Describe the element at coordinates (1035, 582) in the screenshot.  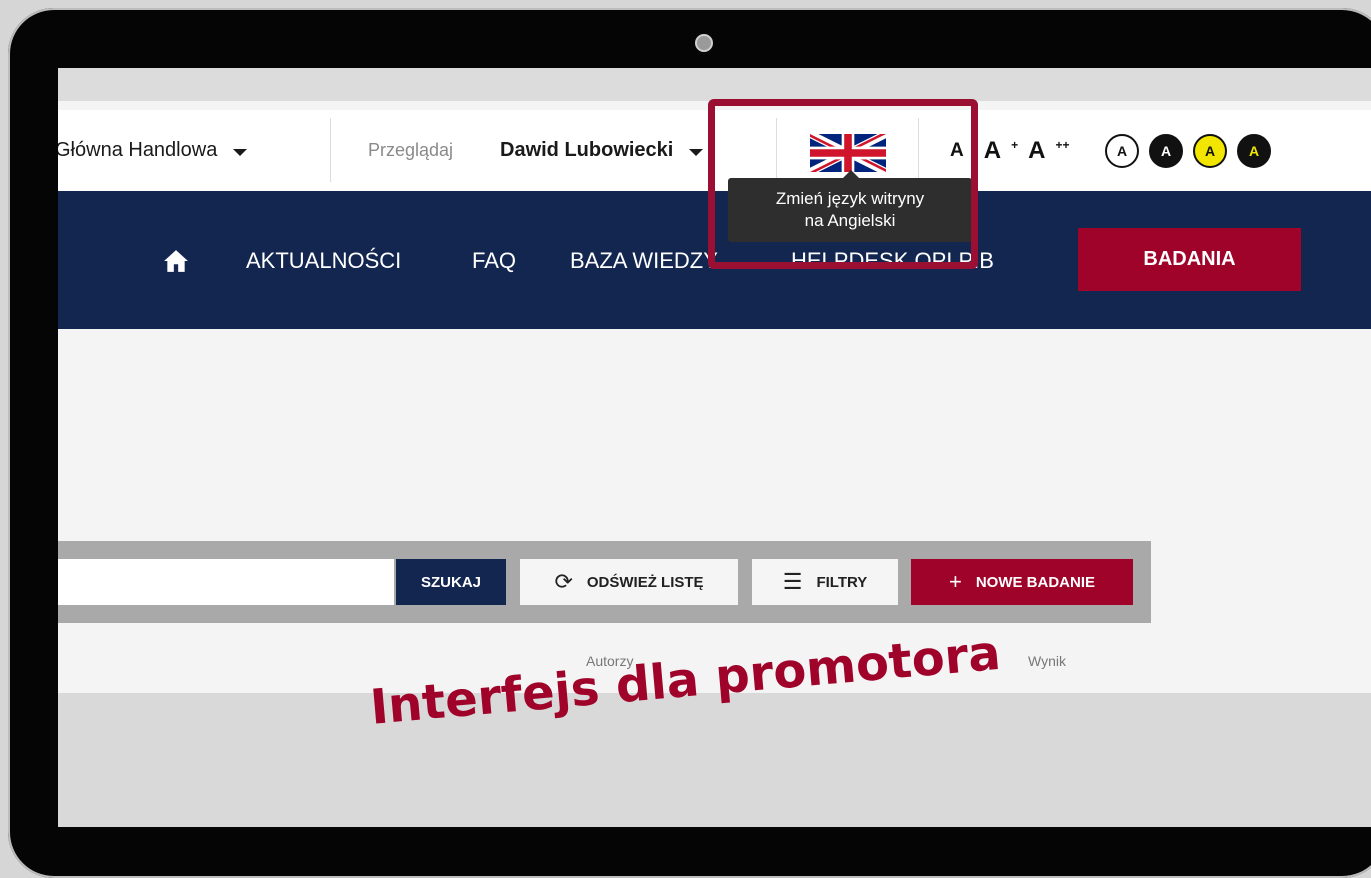
I see `new-study-label: NOWE BADANIE` at that location.